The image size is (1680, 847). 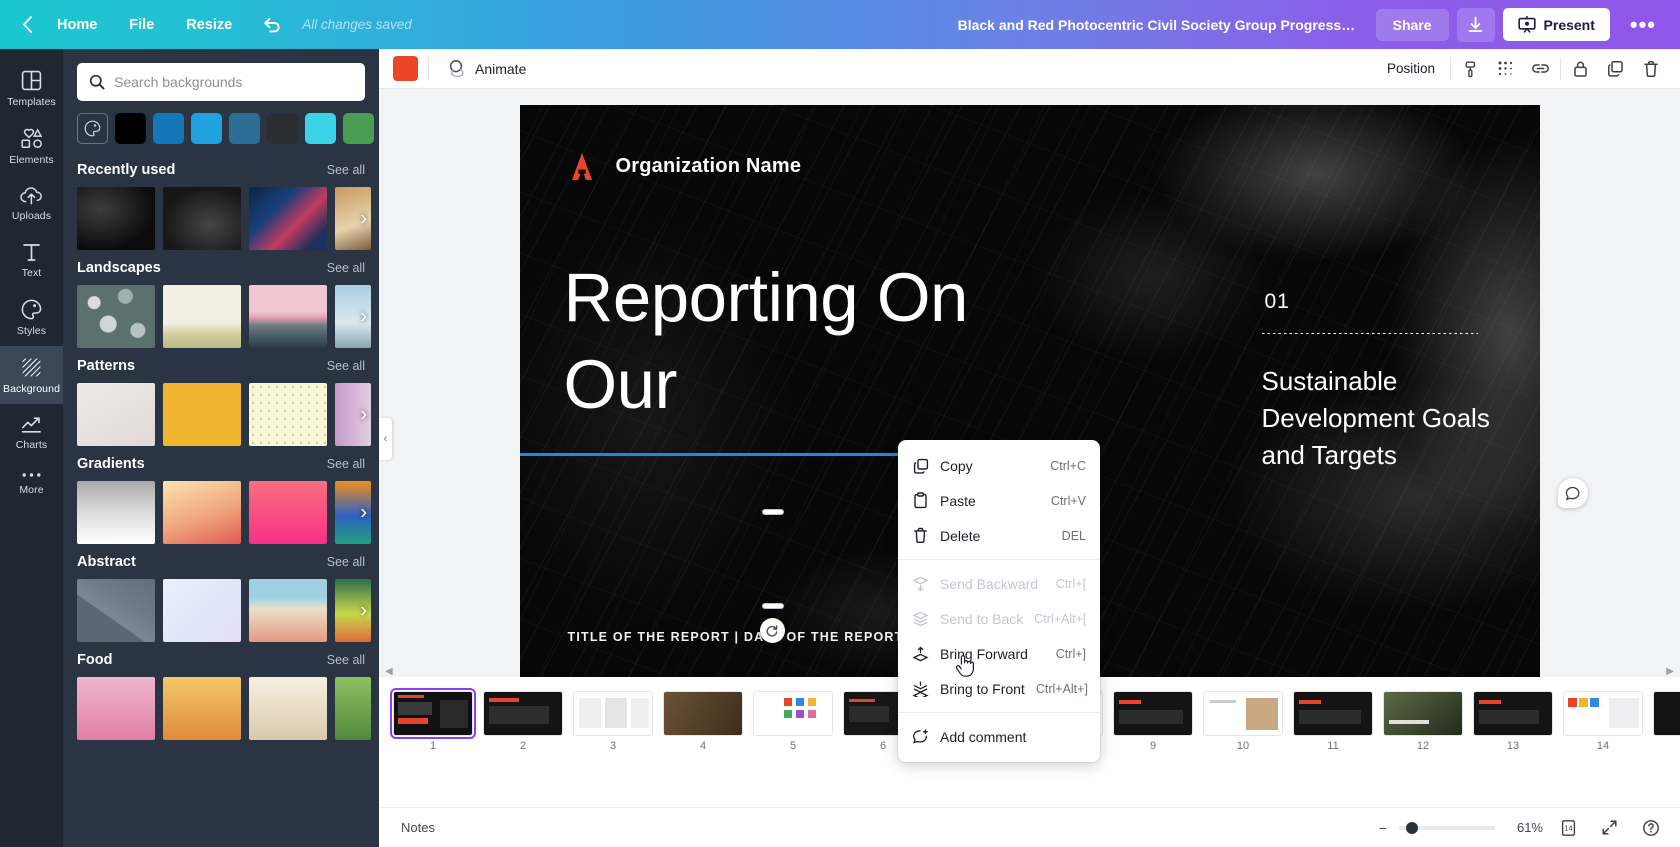 What do you see at coordinates (1568, 827) in the screenshot?
I see `page-count-button: 14` at bounding box center [1568, 827].